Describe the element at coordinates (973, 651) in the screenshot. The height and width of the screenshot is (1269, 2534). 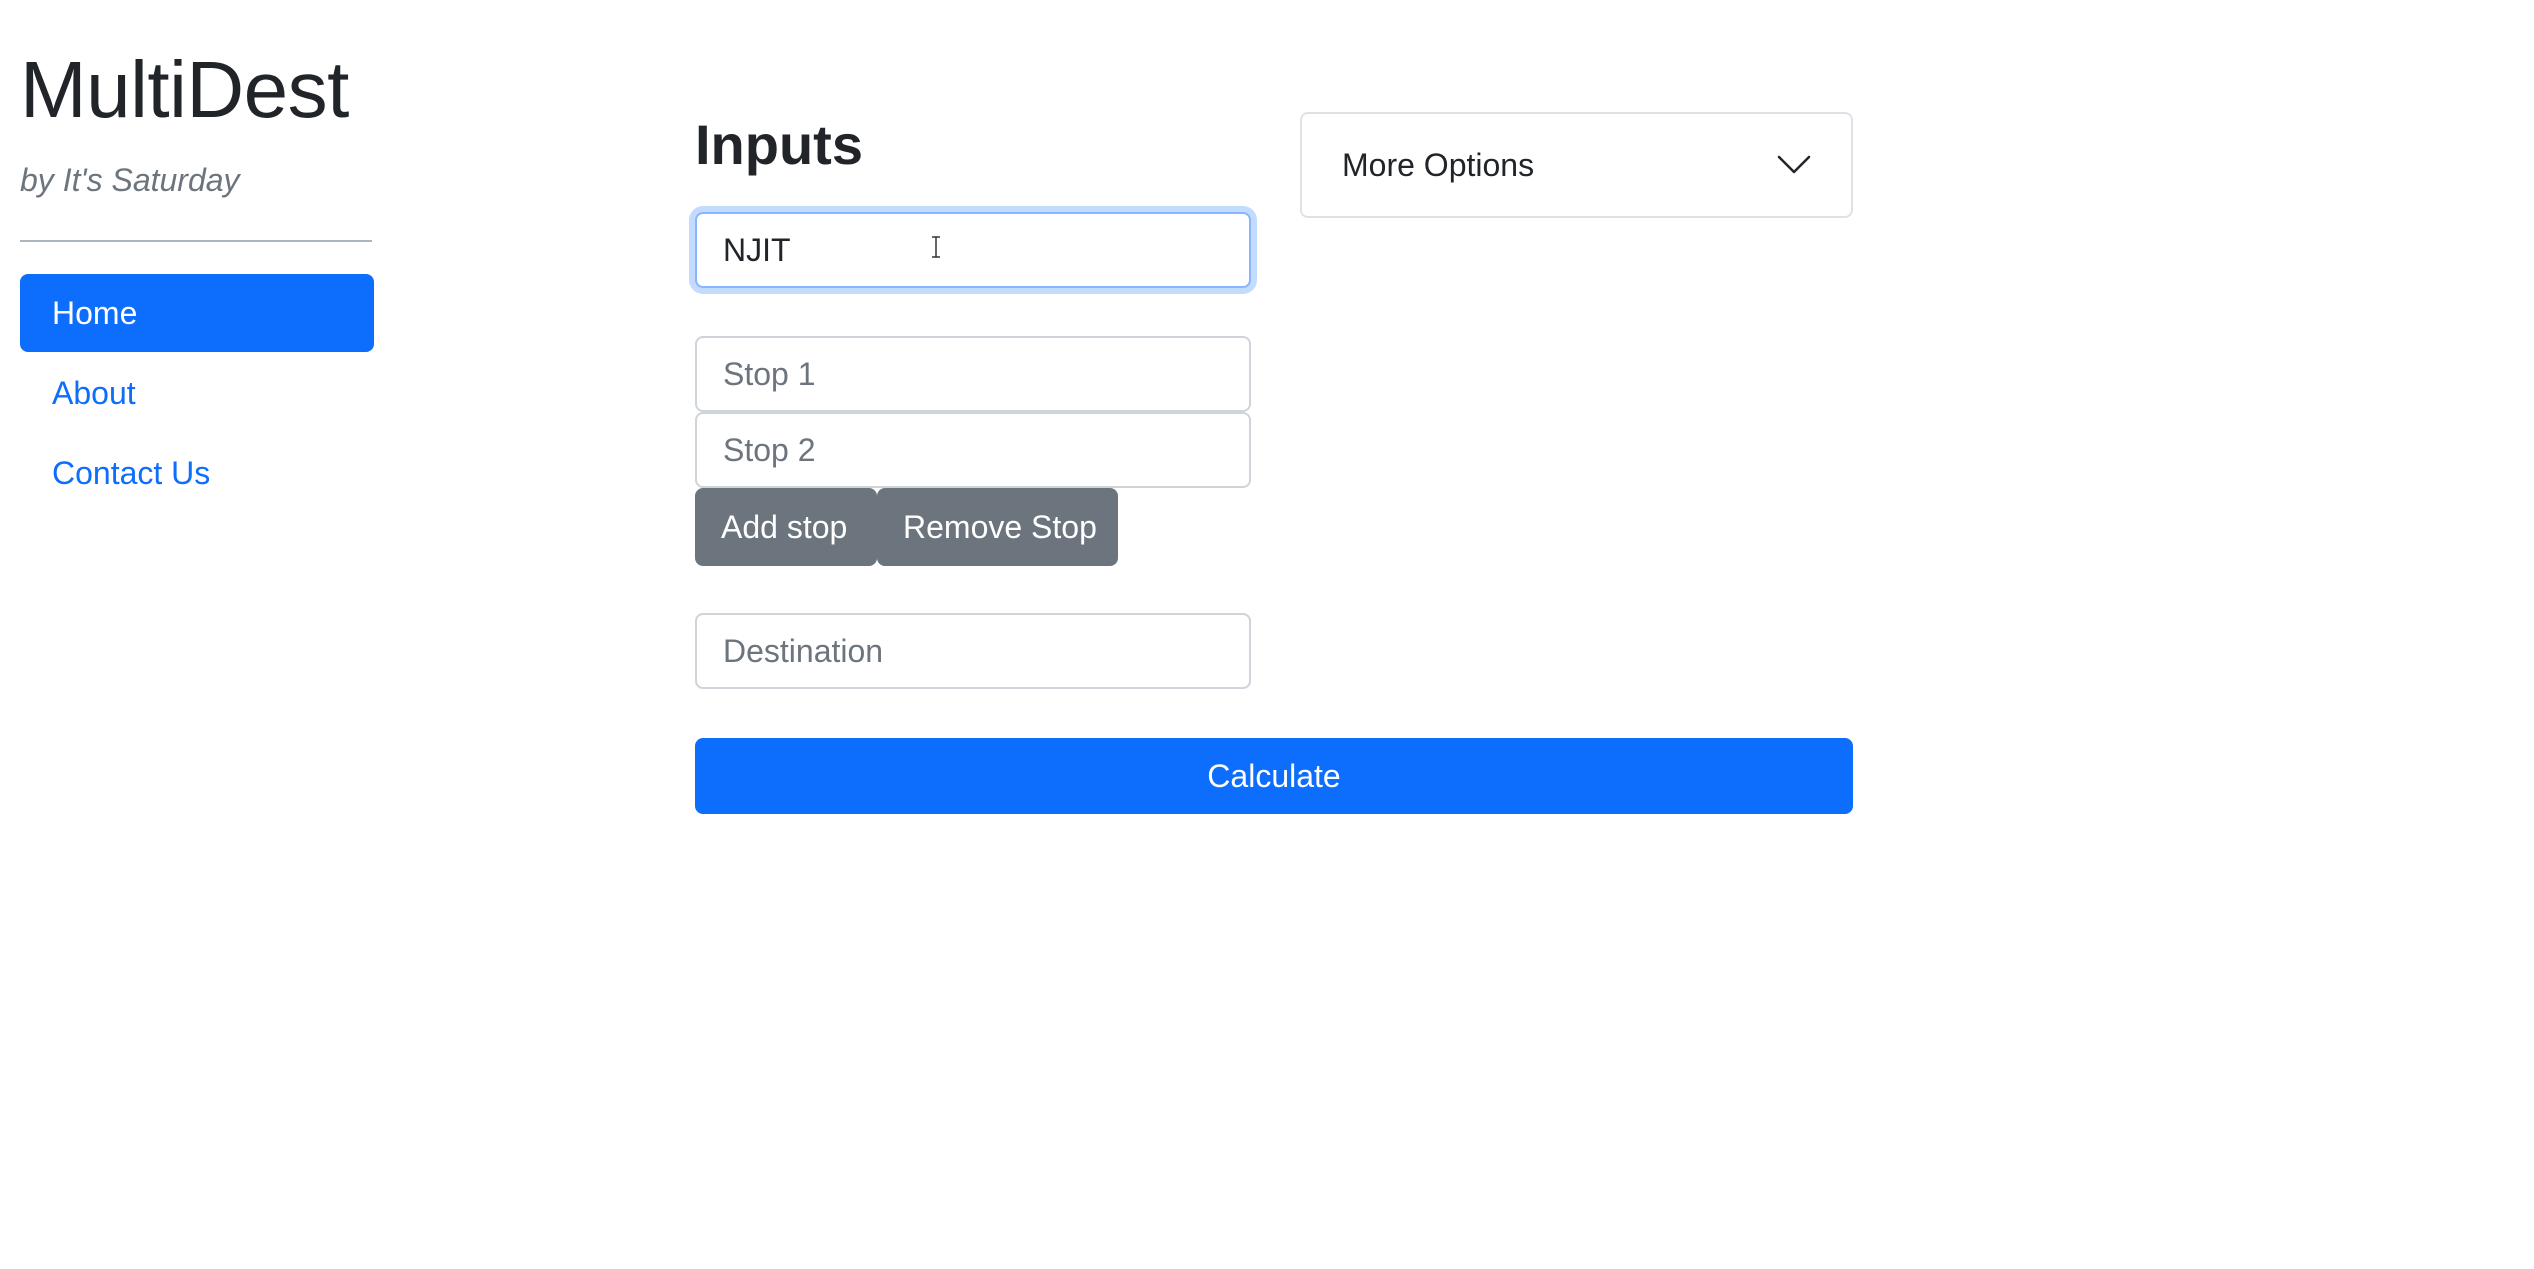
I see `destination-input` at that location.